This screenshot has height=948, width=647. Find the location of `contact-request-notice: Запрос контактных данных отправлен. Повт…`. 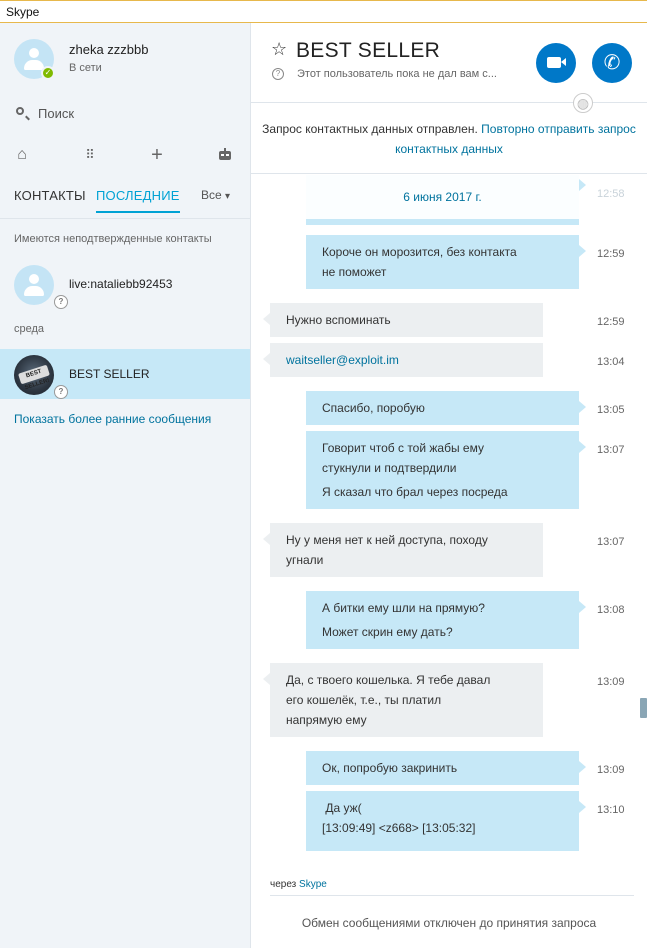

contact-request-notice: Запрос контактных данных отправлен. Повт… is located at coordinates (449, 139).